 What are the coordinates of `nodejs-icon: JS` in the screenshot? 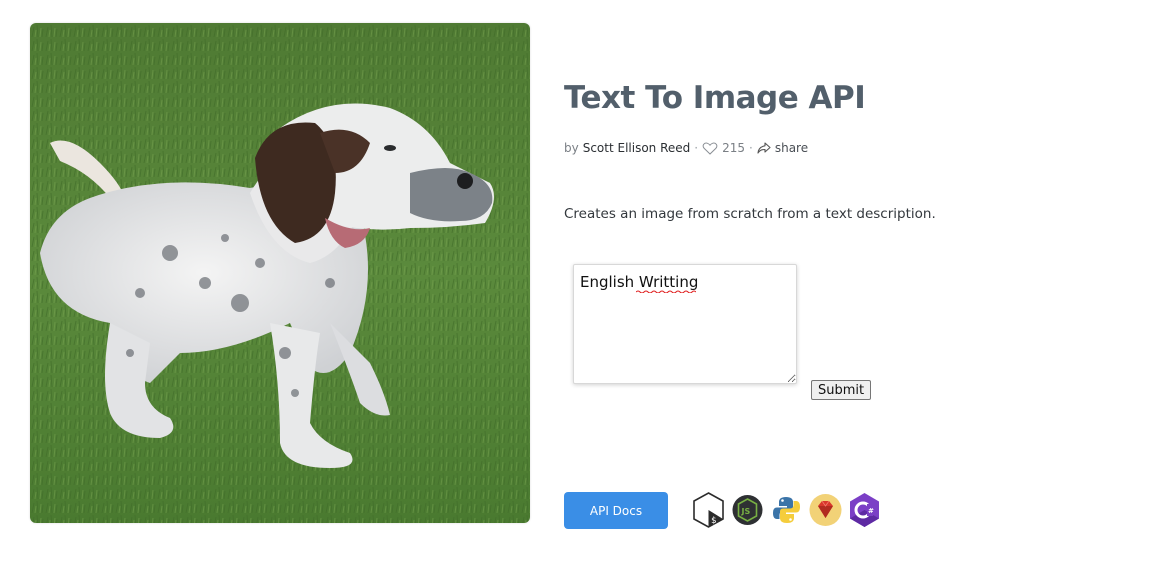 It's located at (747, 510).